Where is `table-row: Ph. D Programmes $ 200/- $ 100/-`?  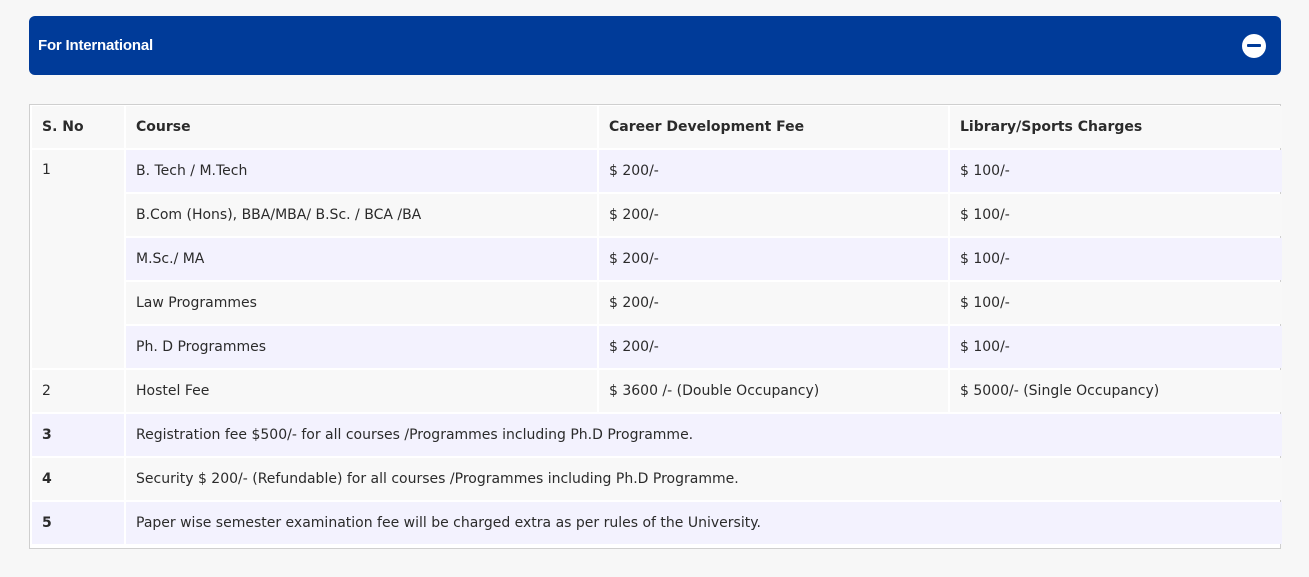
table-row: Ph. D Programmes $ 200/- $ 100/- is located at coordinates (657, 347).